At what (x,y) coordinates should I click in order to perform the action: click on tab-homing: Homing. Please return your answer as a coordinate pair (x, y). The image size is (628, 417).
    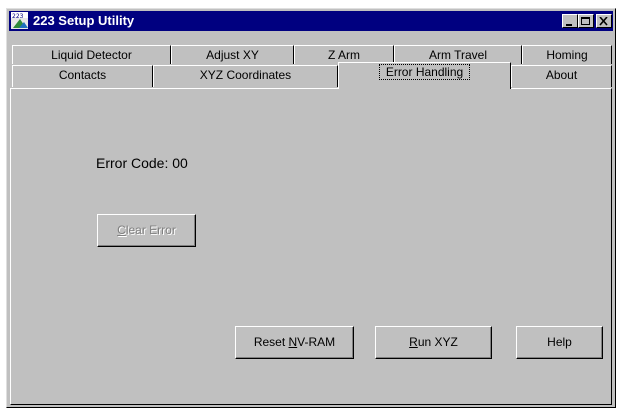
    Looking at the image, I should click on (567, 54).